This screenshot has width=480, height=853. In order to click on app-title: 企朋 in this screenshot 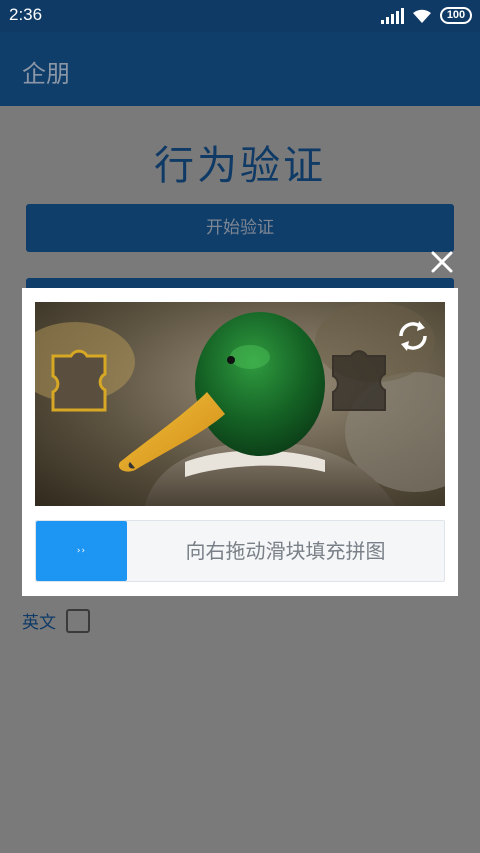, I will do `click(46, 74)`.